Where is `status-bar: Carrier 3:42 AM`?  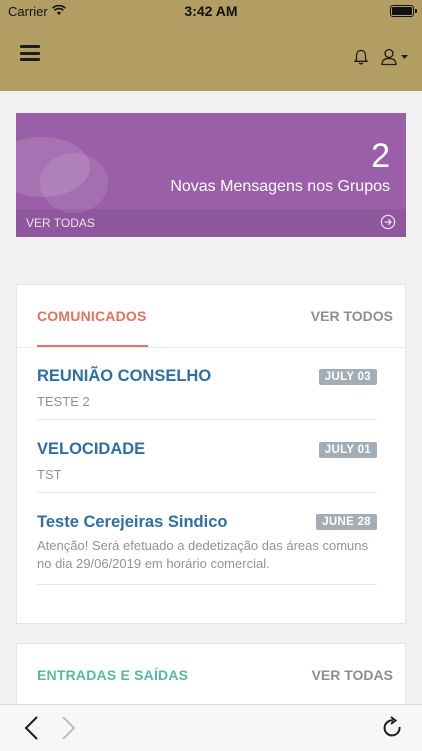
status-bar: Carrier 3:42 AM is located at coordinates (211, 12).